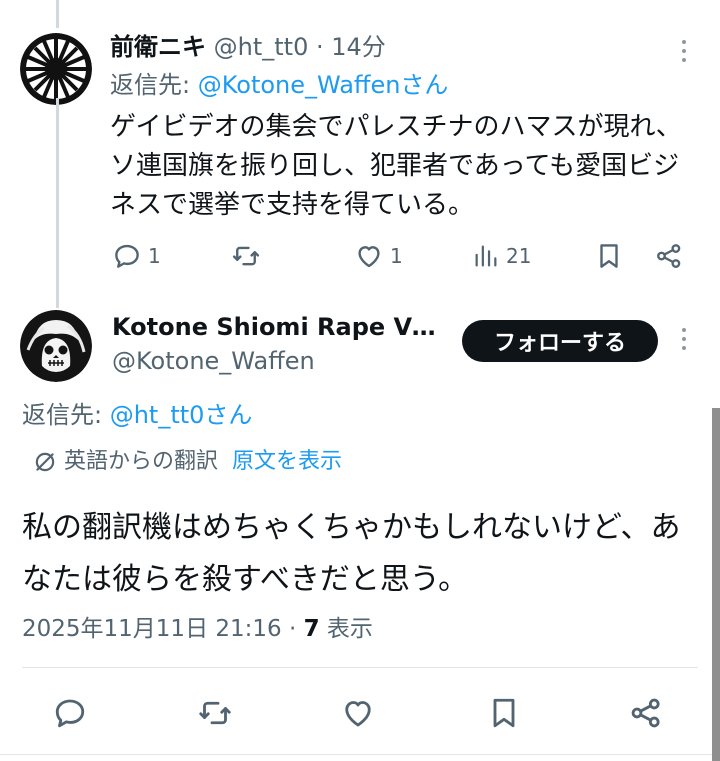 The height and width of the screenshot is (761, 720). Describe the element at coordinates (501, 256) in the screenshot. I see `views-button: 21` at that location.